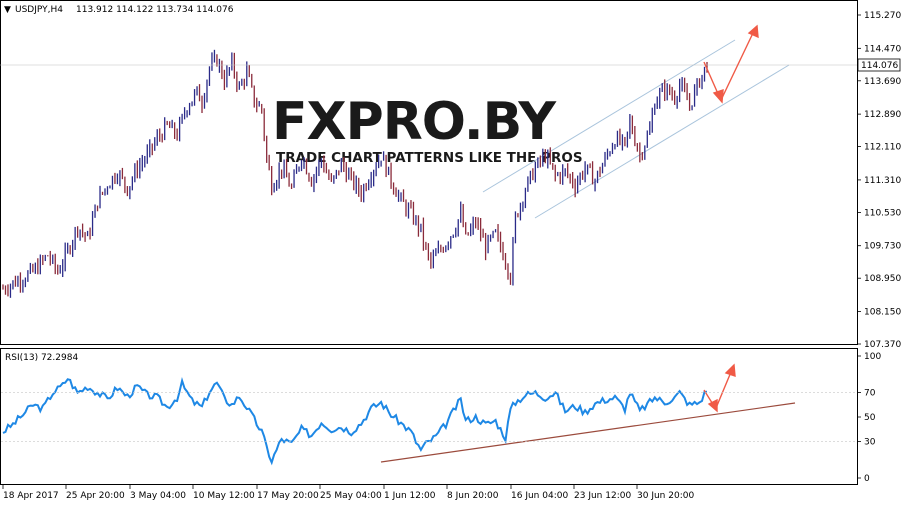 This screenshot has height=506, width=901. What do you see at coordinates (870, 442) in the screenshot?
I see `rsi-tick-label: 30` at bounding box center [870, 442].